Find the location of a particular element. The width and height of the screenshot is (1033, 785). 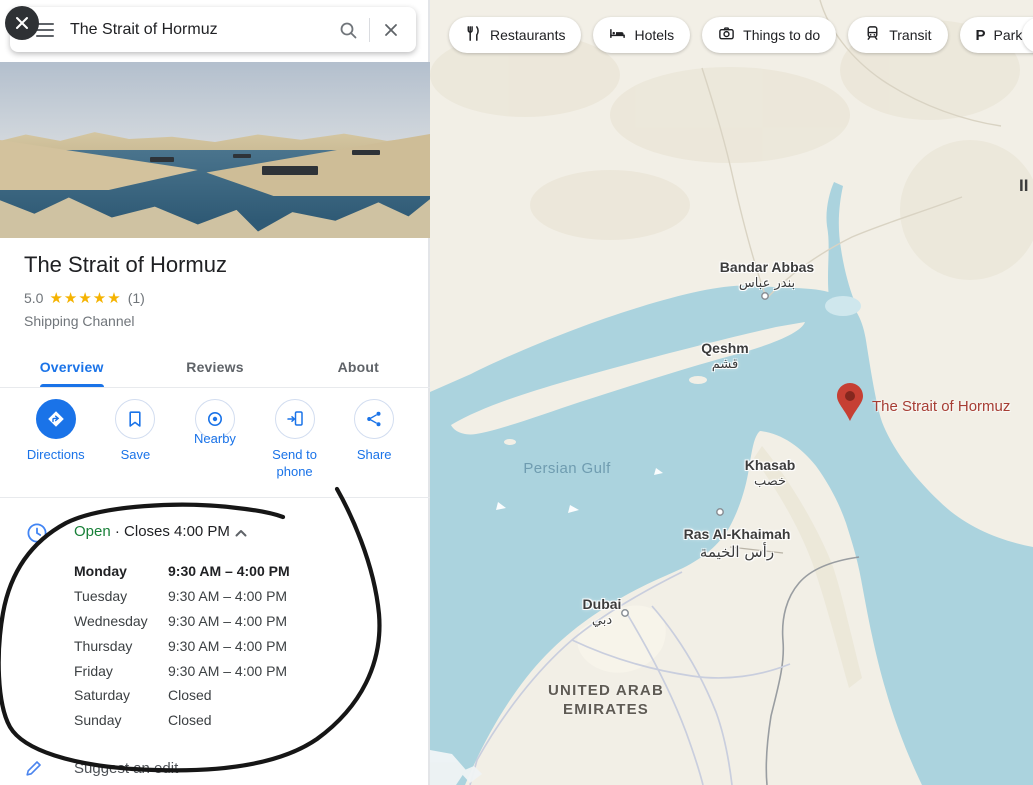

chevron-up-icon is located at coordinates (241, 535).